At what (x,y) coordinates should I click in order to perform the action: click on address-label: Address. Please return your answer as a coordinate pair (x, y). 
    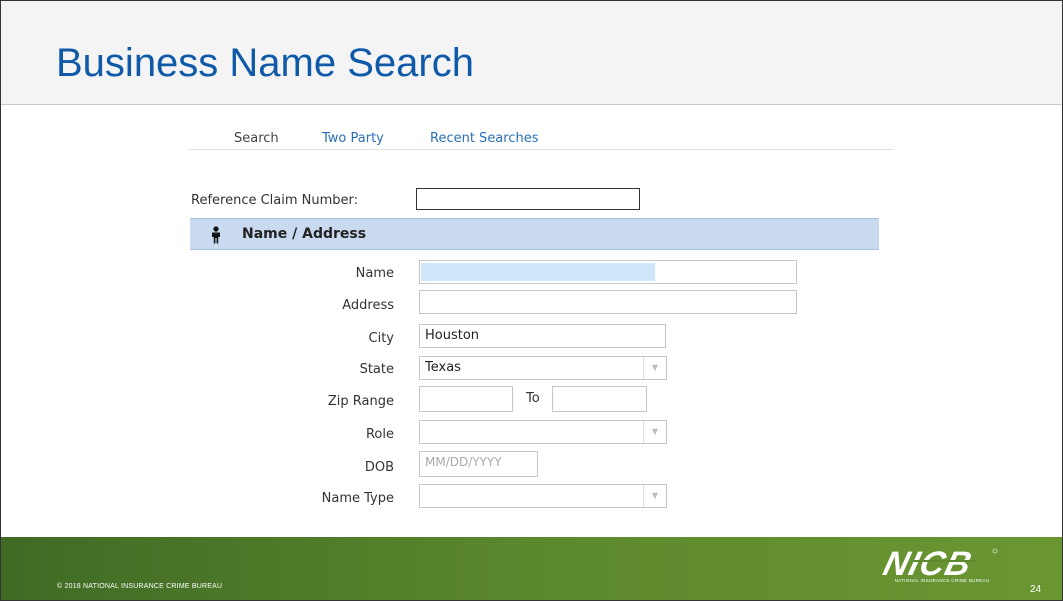
    Looking at the image, I should click on (368, 305).